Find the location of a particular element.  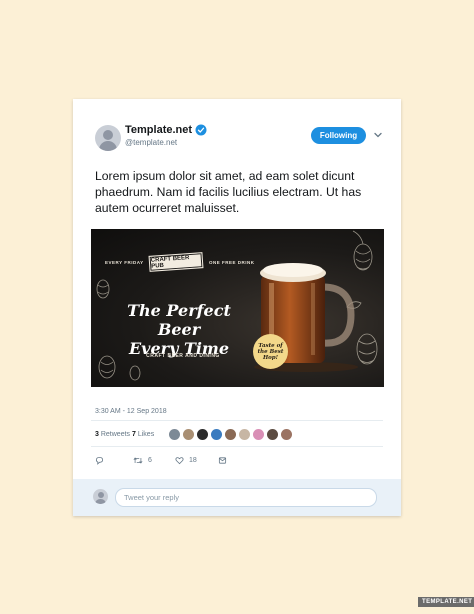

tweet-timestamp: 3:30 AM - 12 Sep 2018 is located at coordinates (131, 411).